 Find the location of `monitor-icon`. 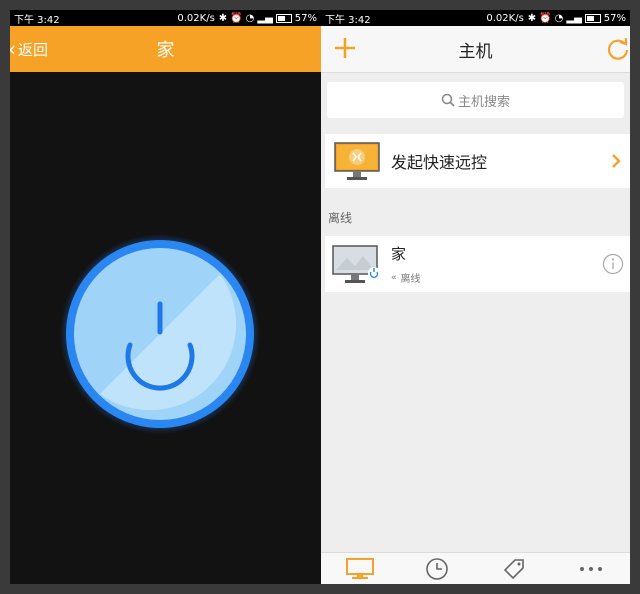

monitor-icon is located at coordinates (359, 568).